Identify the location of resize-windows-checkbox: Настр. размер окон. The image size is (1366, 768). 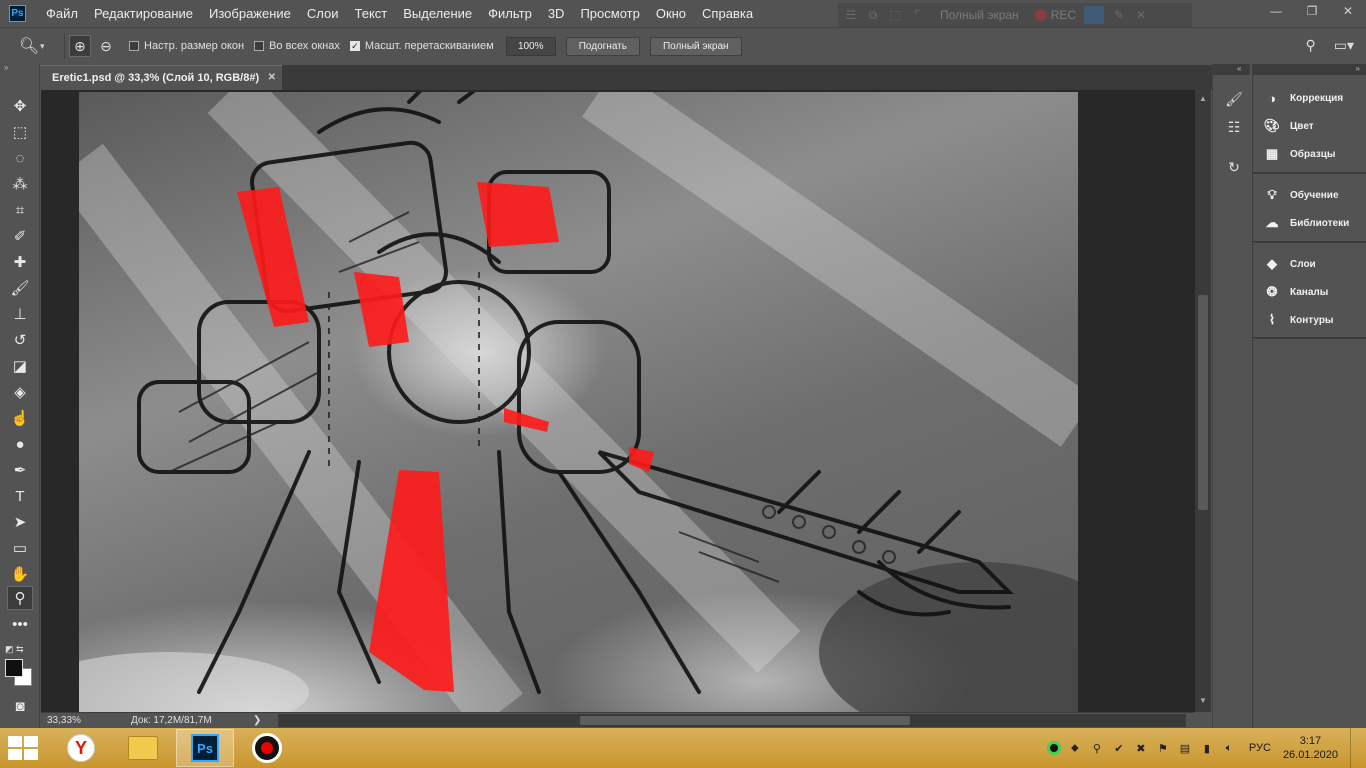
(186, 46).